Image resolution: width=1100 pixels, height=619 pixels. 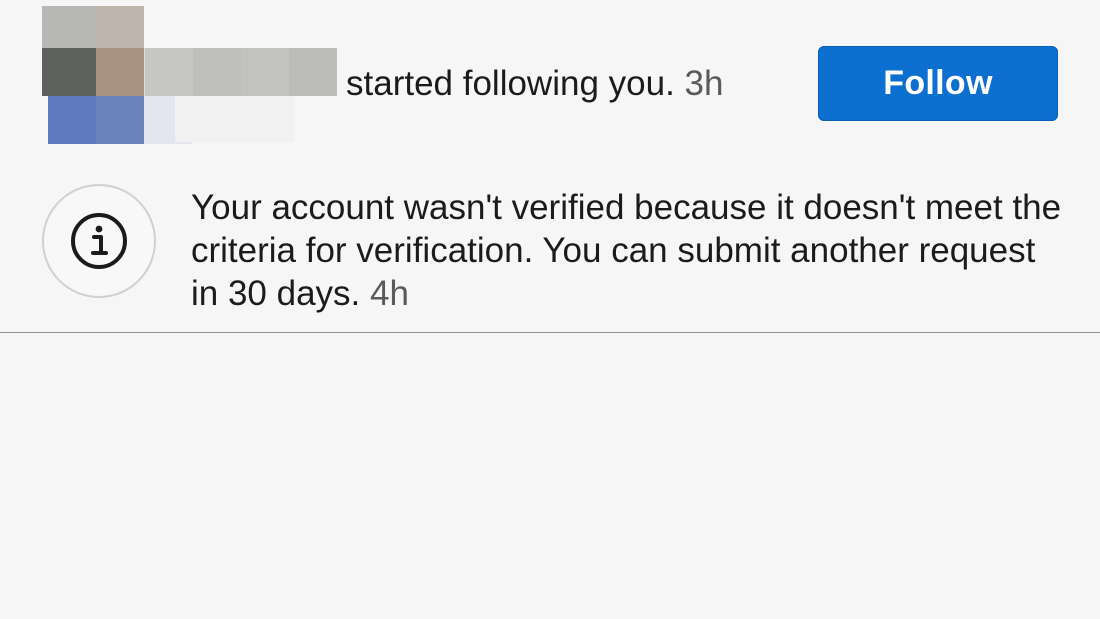 I want to click on verification-timestamp: 4h, so click(x=389, y=293).